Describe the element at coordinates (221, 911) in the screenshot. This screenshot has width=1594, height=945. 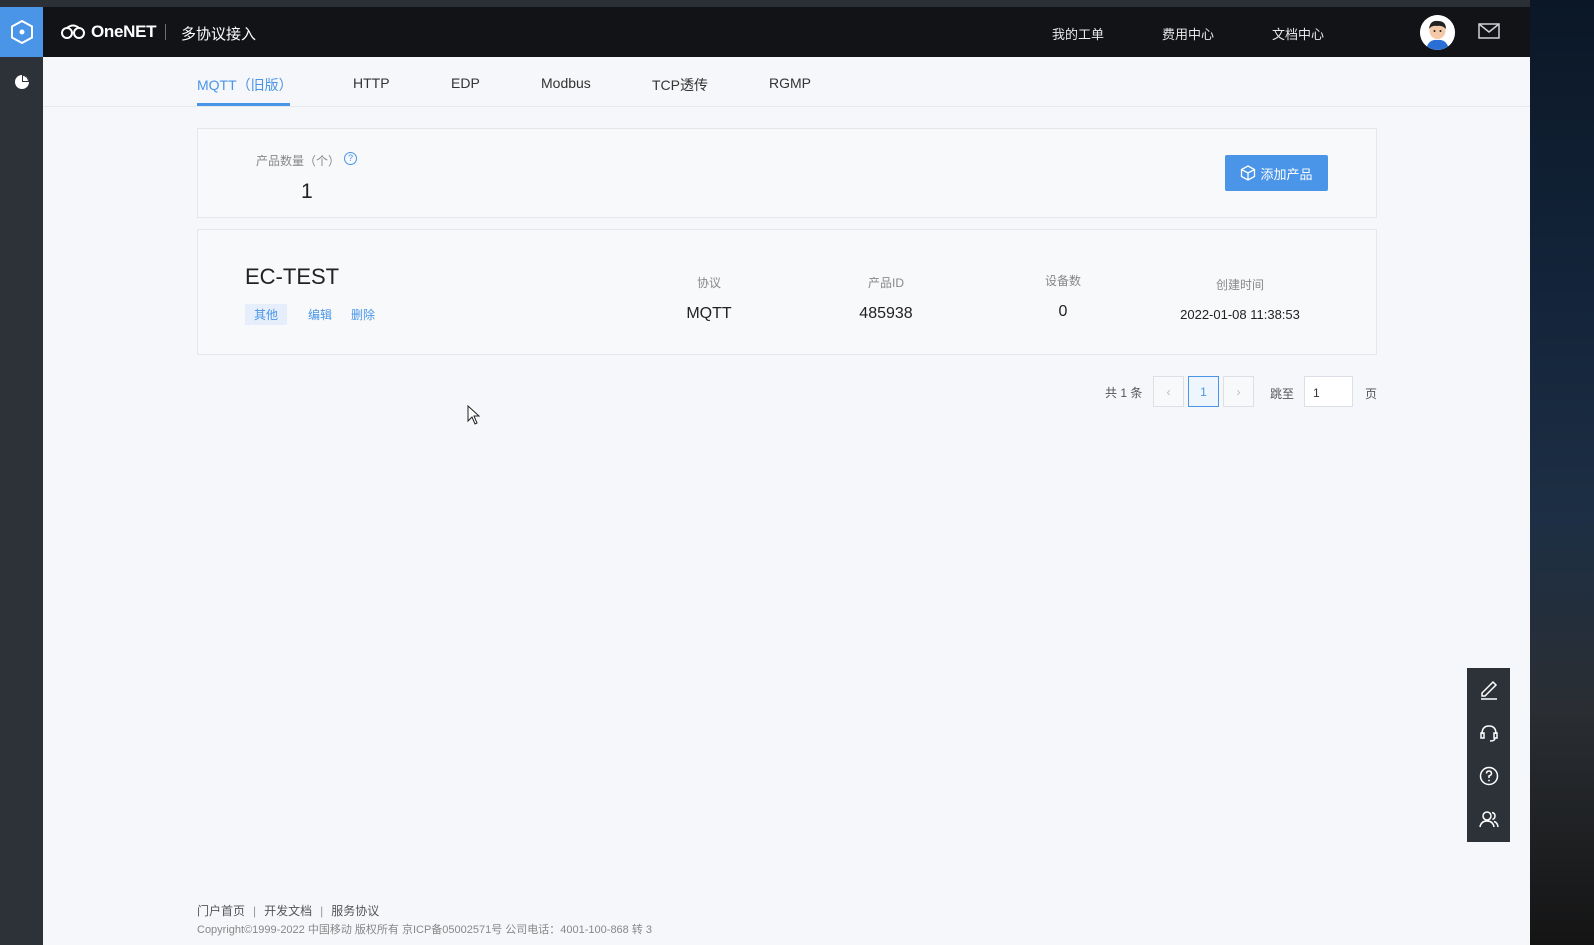
I see `footer-link-home: 门户首页` at that location.